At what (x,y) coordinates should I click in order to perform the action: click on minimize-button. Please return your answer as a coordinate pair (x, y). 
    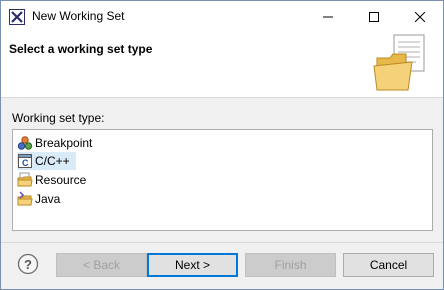
    Looking at the image, I should click on (328, 16).